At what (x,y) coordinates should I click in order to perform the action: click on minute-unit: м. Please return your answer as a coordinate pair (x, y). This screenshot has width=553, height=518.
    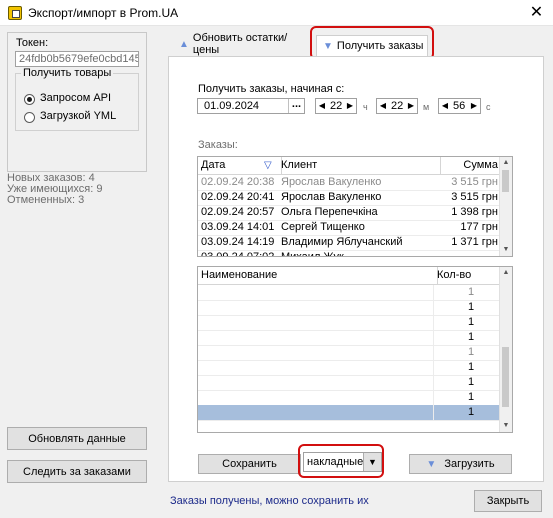
    Looking at the image, I should click on (426, 107).